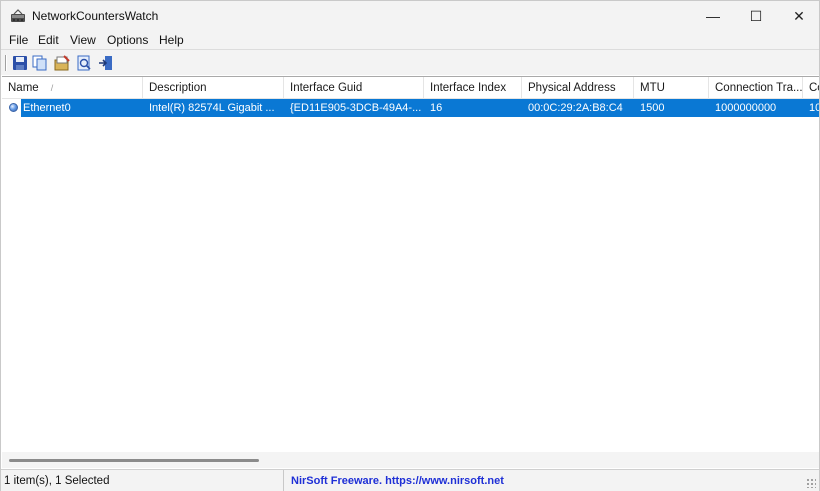 This screenshot has width=820, height=491. Describe the element at coordinates (213, 88) in the screenshot. I see `column-header-description: Description` at that location.